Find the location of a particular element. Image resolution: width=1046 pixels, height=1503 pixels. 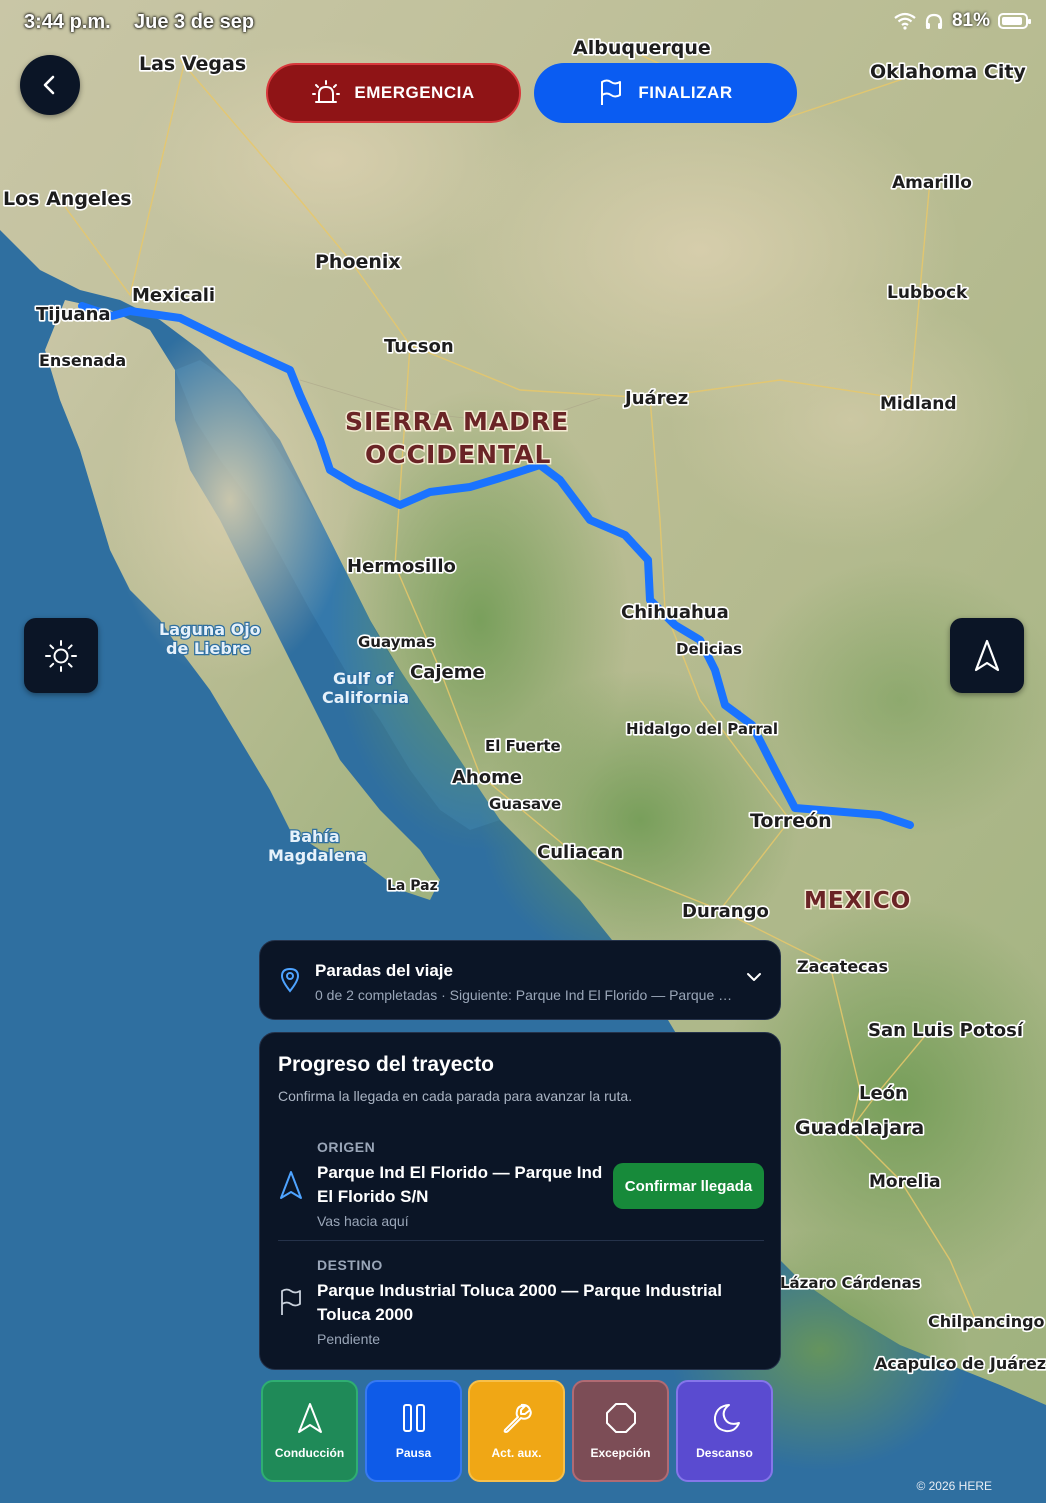

label-magdalena: Magdalena is located at coordinates (317, 855).